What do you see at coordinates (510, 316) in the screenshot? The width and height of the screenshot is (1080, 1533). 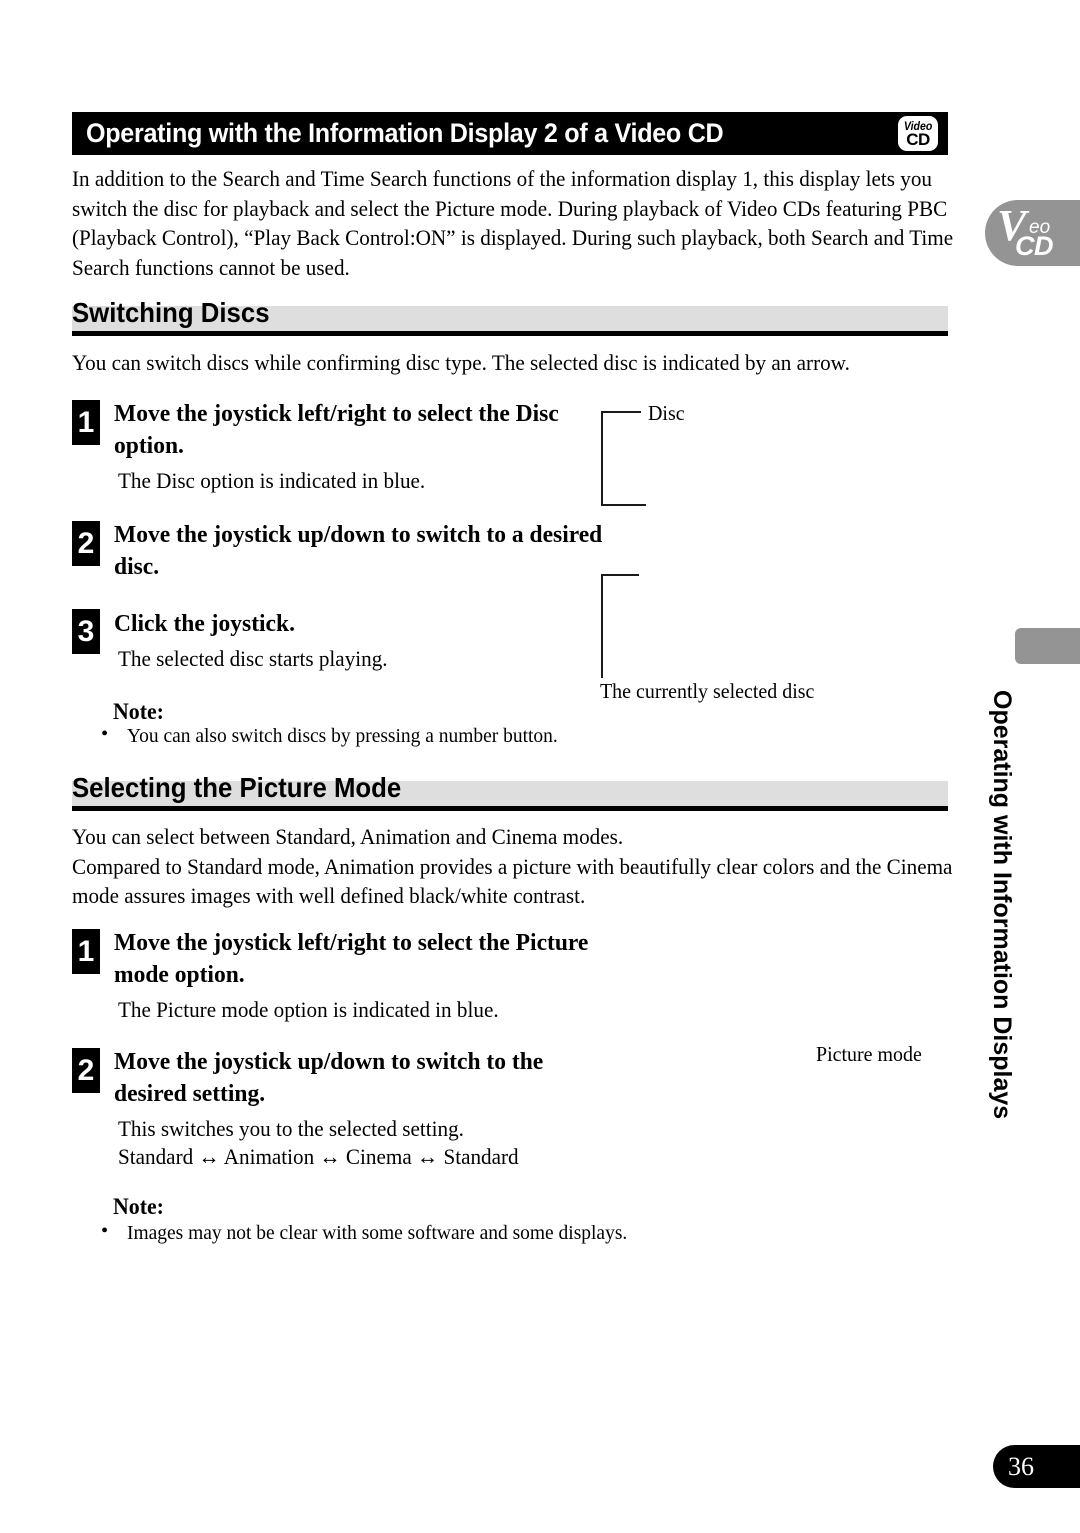 I see `section-heading-switching-discs: Switching Discs` at bounding box center [510, 316].